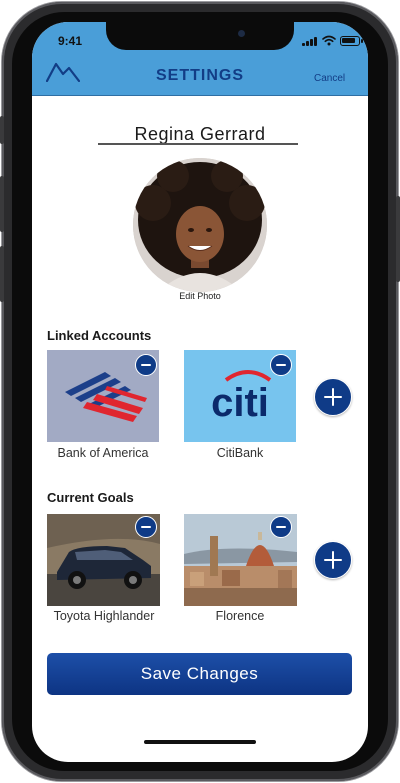  Describe the element at coordinates (240, 403) in the screenshot. I see `svg-text: citi` at that location.